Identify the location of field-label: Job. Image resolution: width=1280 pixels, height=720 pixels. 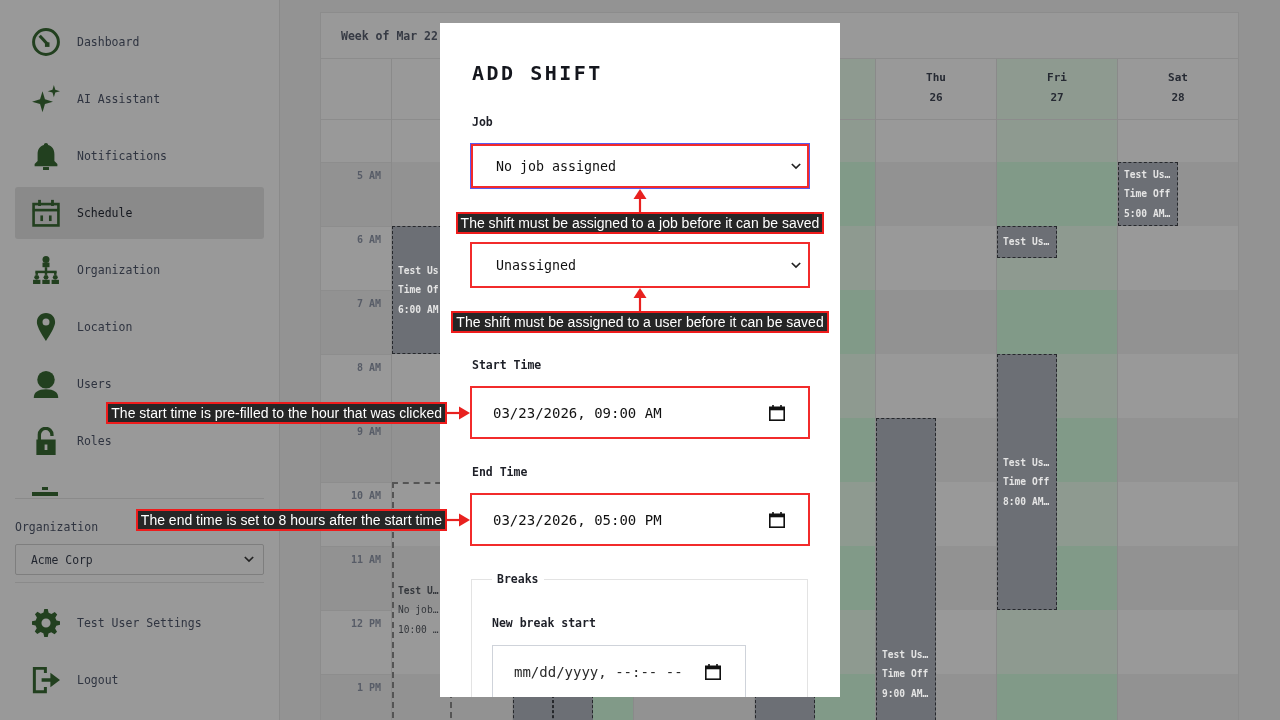
(482, 122).